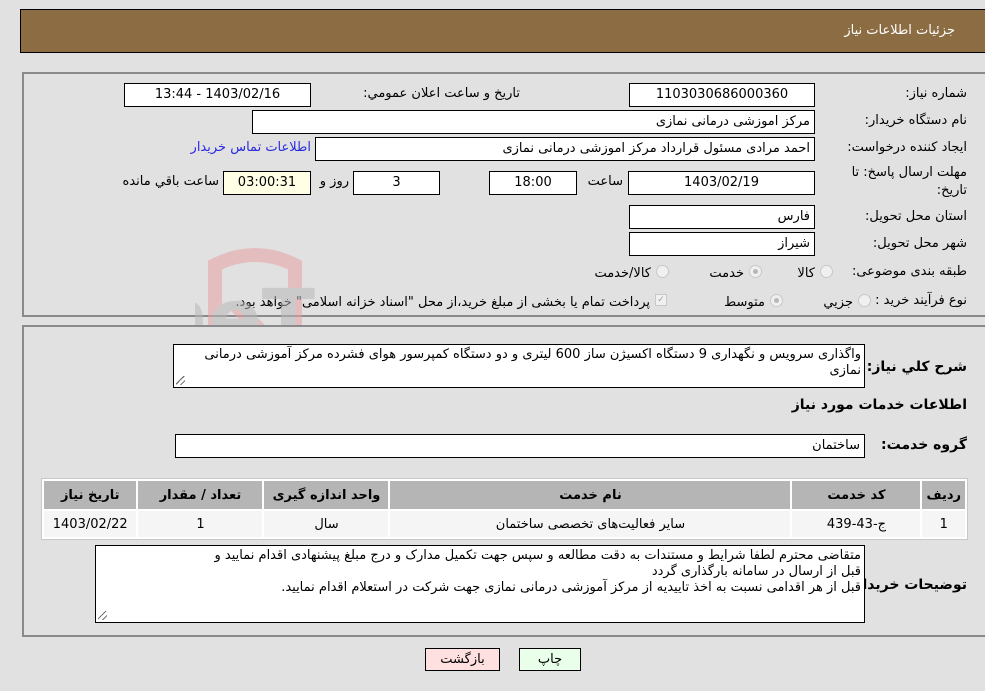  What do you see at coordinates (856, 524) in the screenshot?
I see `cell-service-code: ج-43-439` at bounding box center [856, 524].